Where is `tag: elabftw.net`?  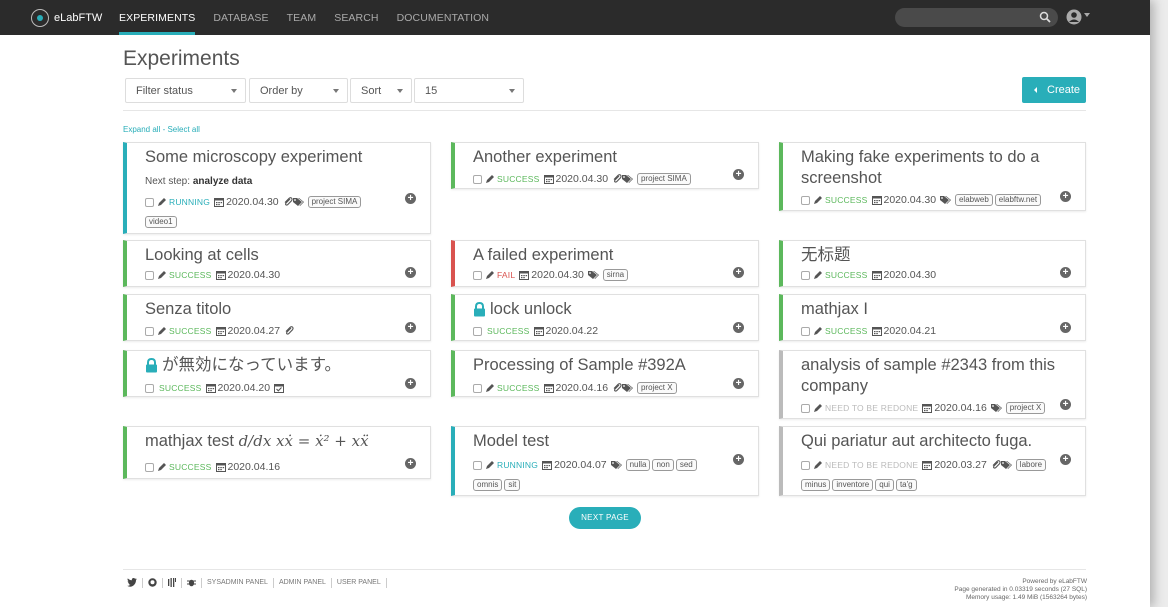 tag: elabftw.net is located at coordinates (1018, 200).